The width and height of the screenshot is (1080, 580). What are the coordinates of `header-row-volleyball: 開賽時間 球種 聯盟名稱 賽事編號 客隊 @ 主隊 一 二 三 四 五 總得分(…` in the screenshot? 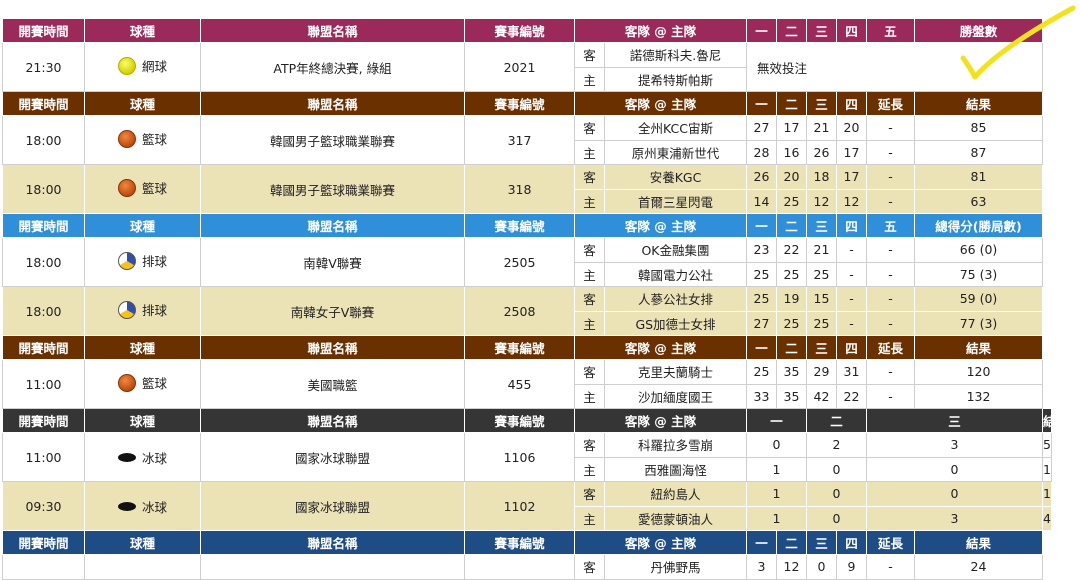 It's located at (527, 225).